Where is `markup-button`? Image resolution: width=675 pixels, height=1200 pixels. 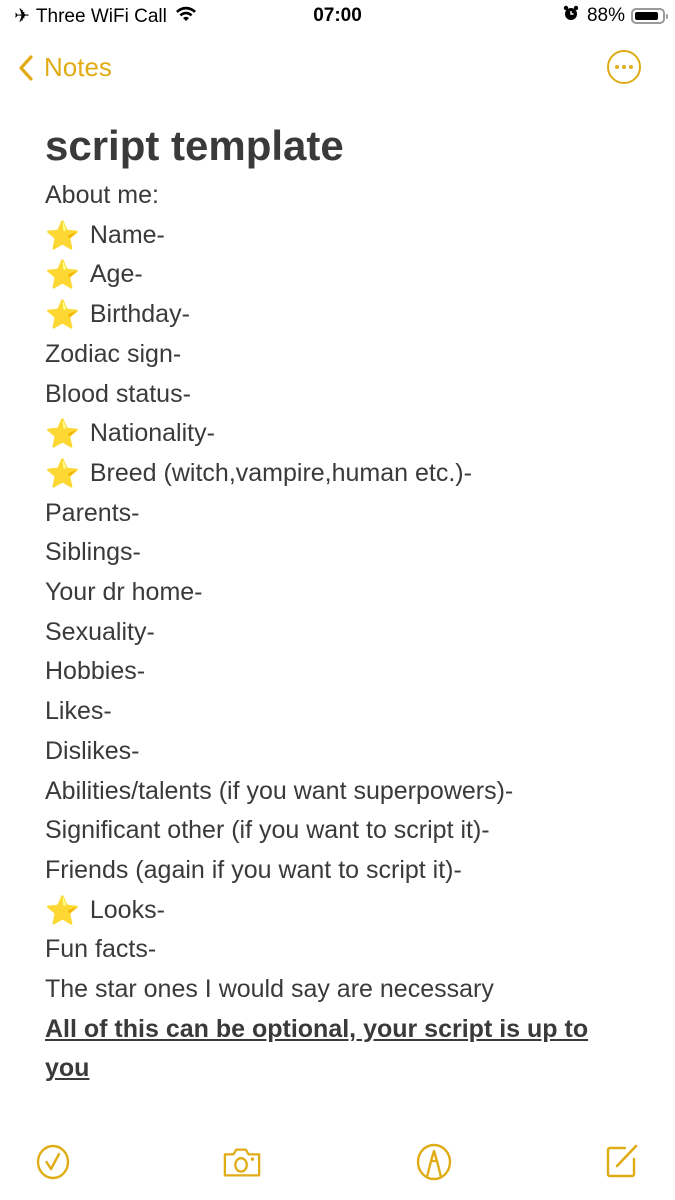 markup-button is located at coordinates (434, 1162).